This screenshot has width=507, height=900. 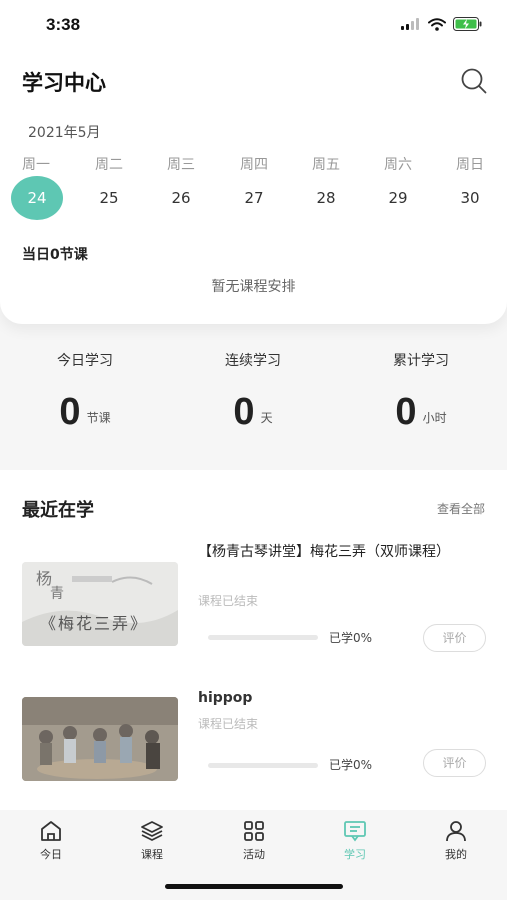 I want to click on home-indicator, so click(x=254, y=886).